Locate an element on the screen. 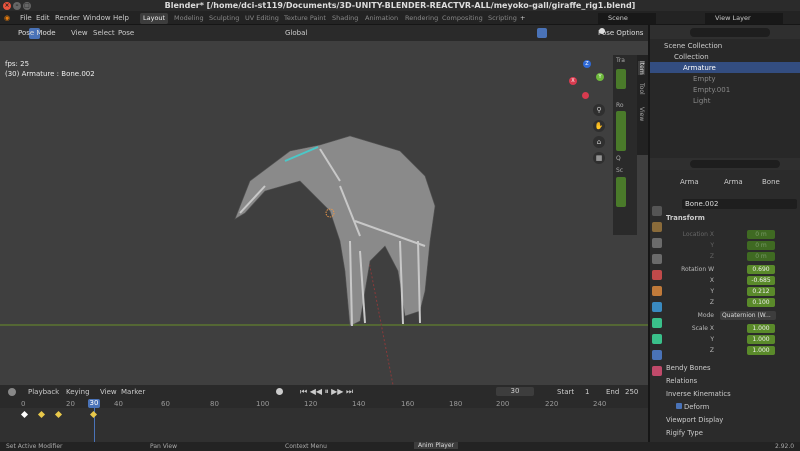  location-y-field: 0 m is located at coordinates (761, 245).